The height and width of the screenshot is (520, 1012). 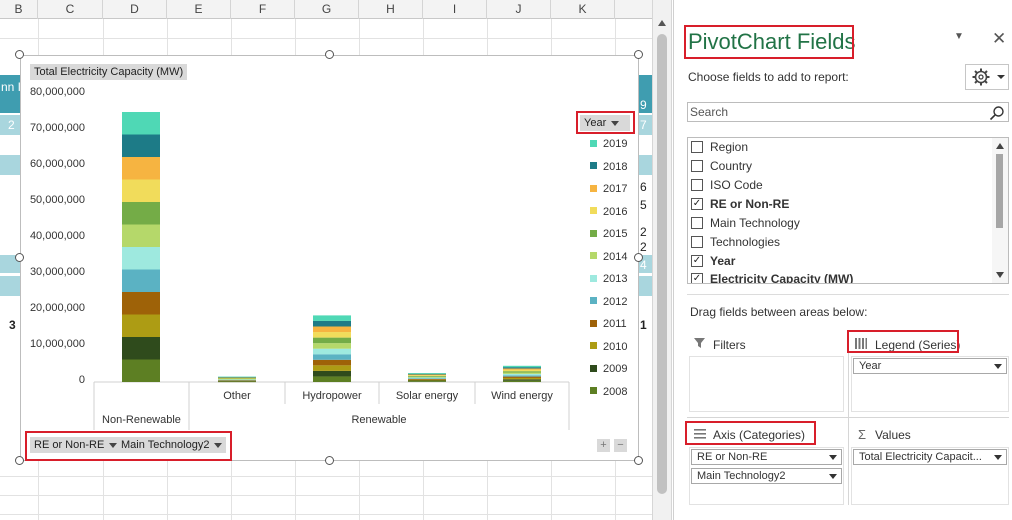 What do you see at coordinates (519, 9) in the screenshot?
I see `column-header-j: J` at bounding box center [519, 9].